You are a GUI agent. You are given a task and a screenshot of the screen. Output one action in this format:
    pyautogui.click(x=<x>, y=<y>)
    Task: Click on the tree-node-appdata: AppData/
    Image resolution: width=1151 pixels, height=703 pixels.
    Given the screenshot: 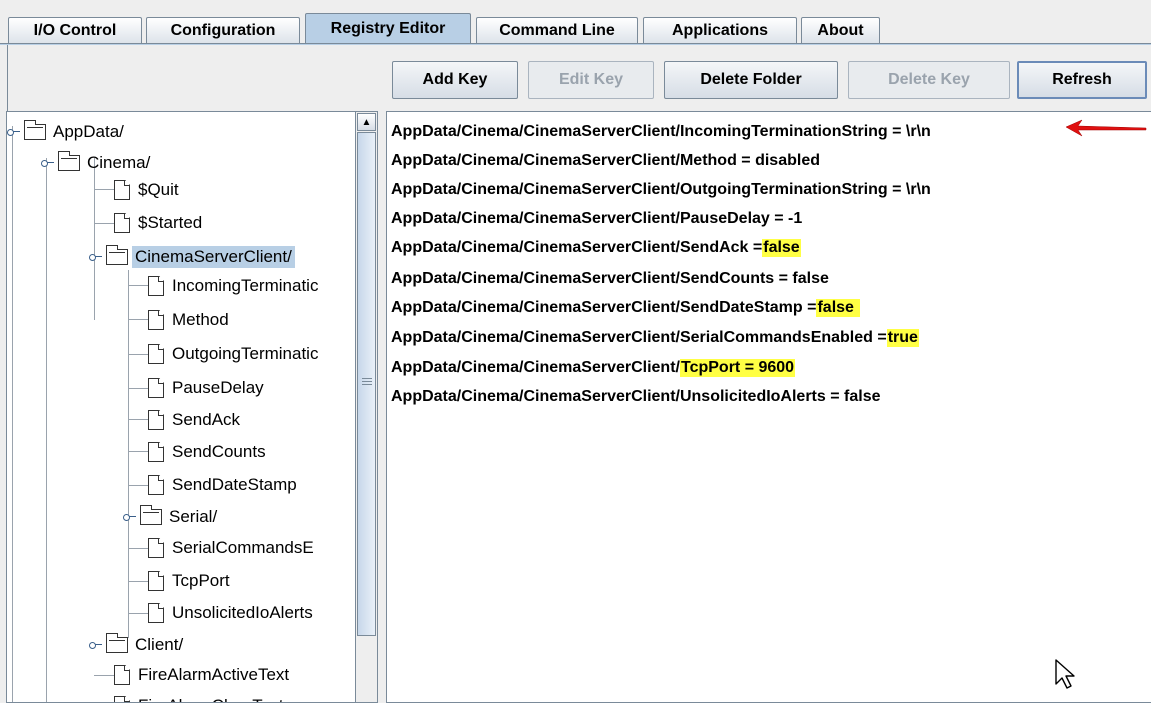 What is the action you would take?
    pyautogui.click(x=67, y=132)
    